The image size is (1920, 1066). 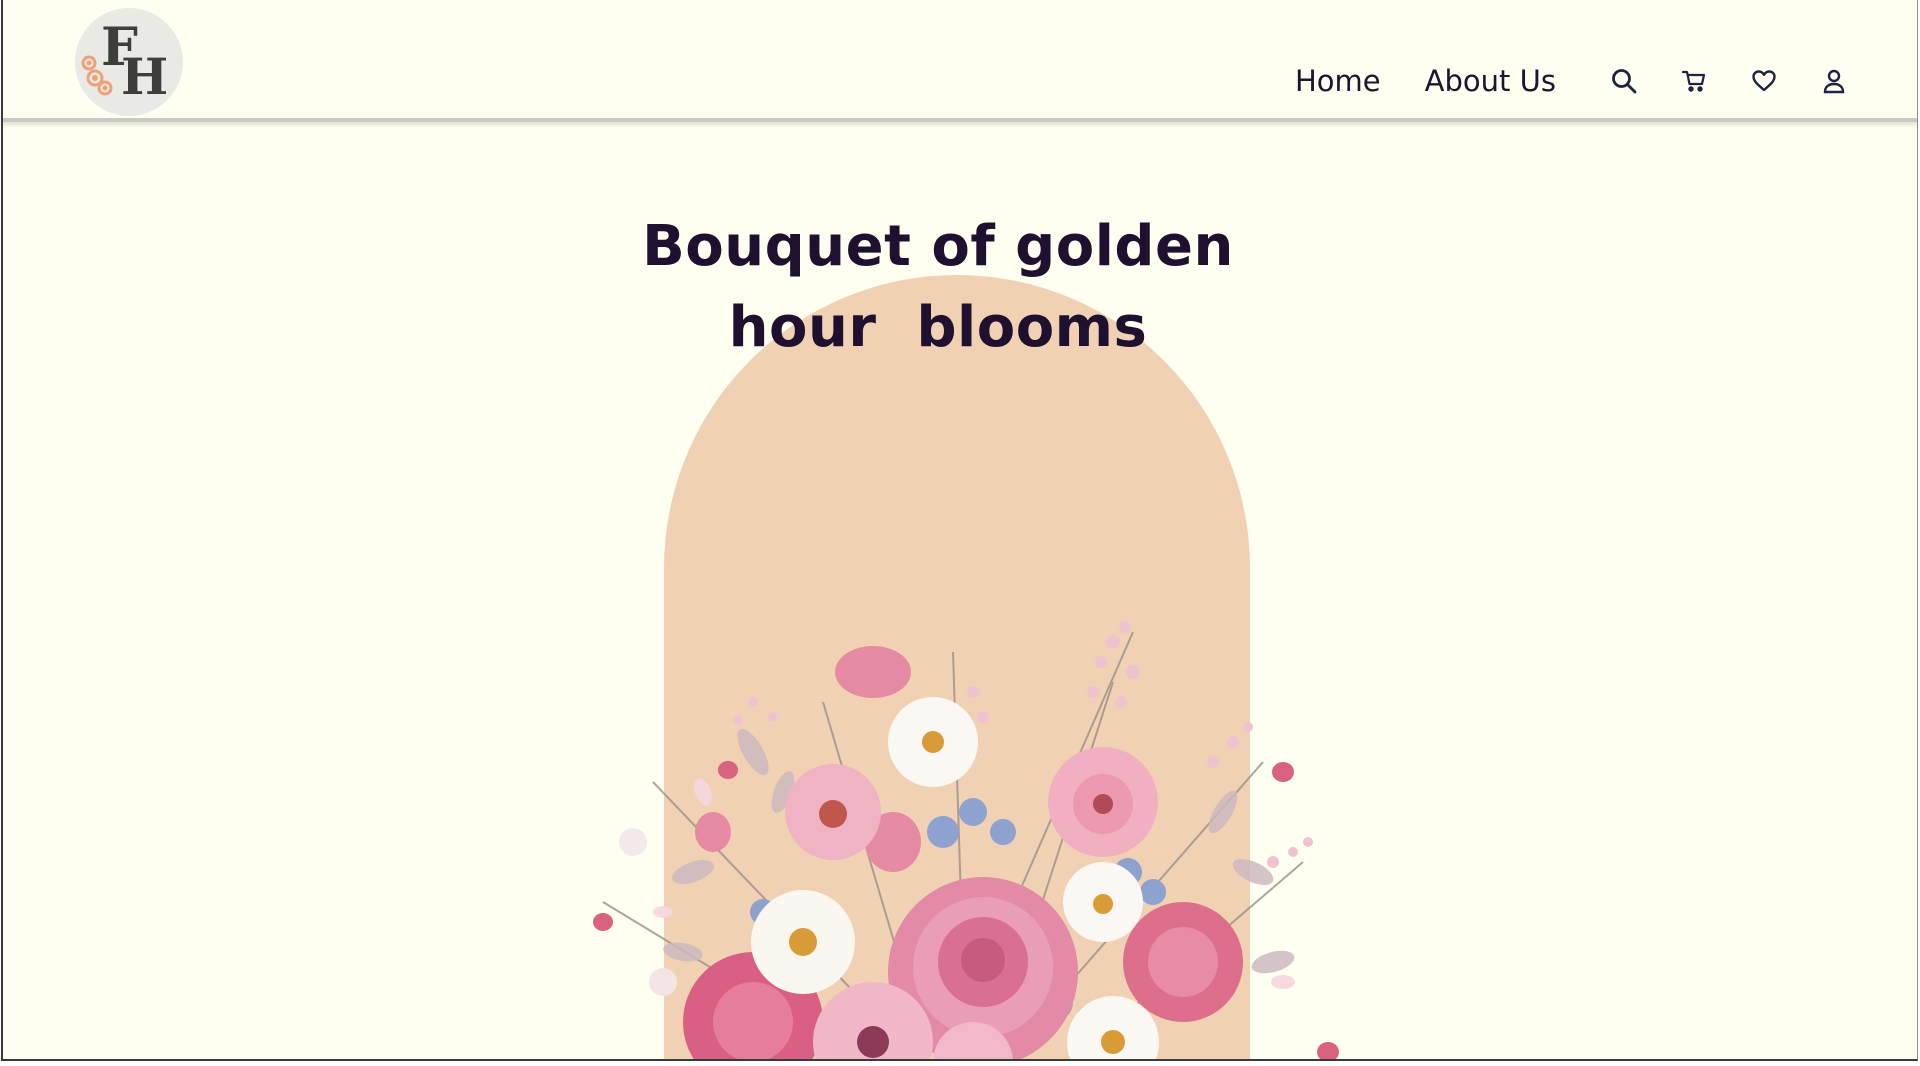 What do you see at coordinates (1338, 81) in the screenshot?
I see `nav-home-link: Home` at bounding box center [1338, 81].